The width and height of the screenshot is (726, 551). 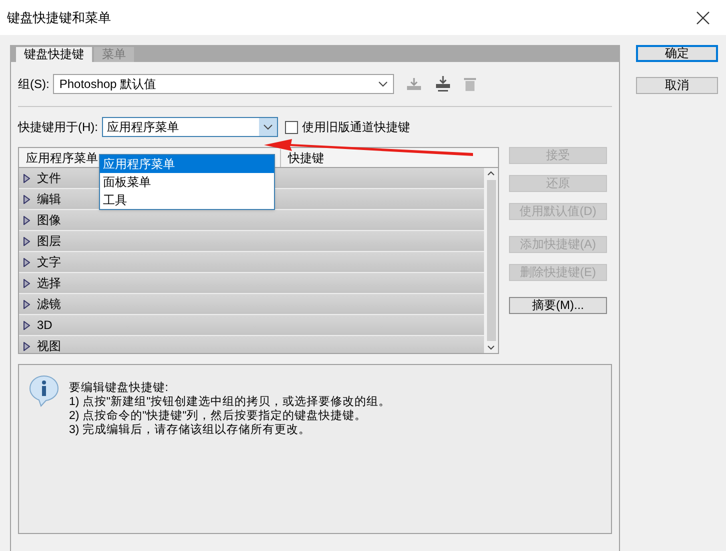 What do you see at coordinates (190, 430) in the screenshot?
I see `info-text: 3) 完成编辑后，请存储该组以存储所有更改。` at bounding box center [190, 430].